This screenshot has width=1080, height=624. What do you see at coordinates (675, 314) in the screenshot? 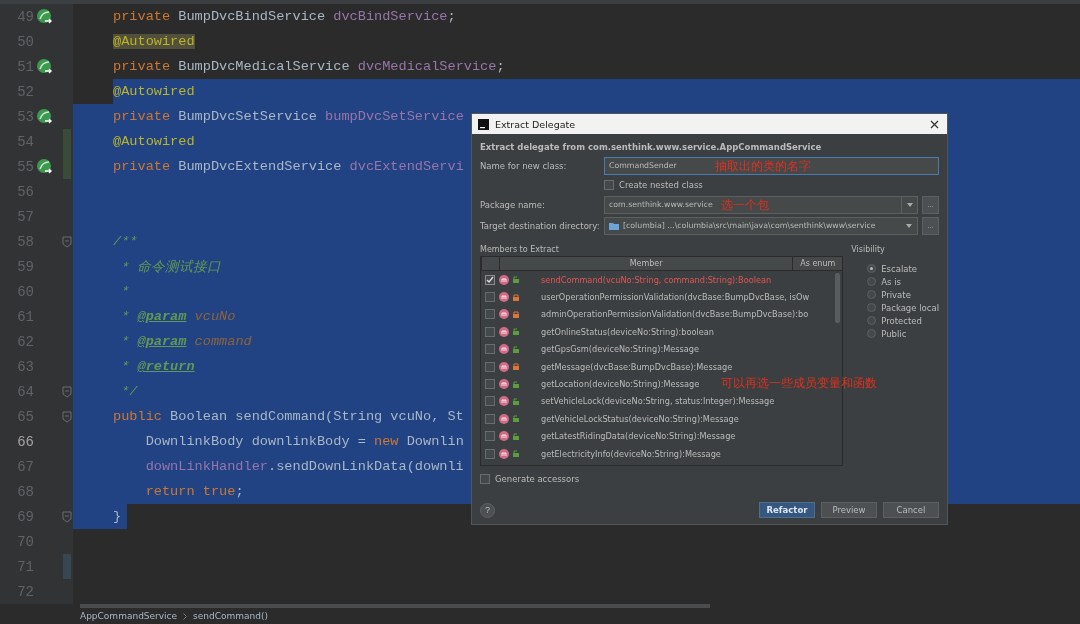
I see `member-signature: adminOperationPermissionValidation(dvcBase:BumpDvcBase):bo` at bounding box center [675, 314].